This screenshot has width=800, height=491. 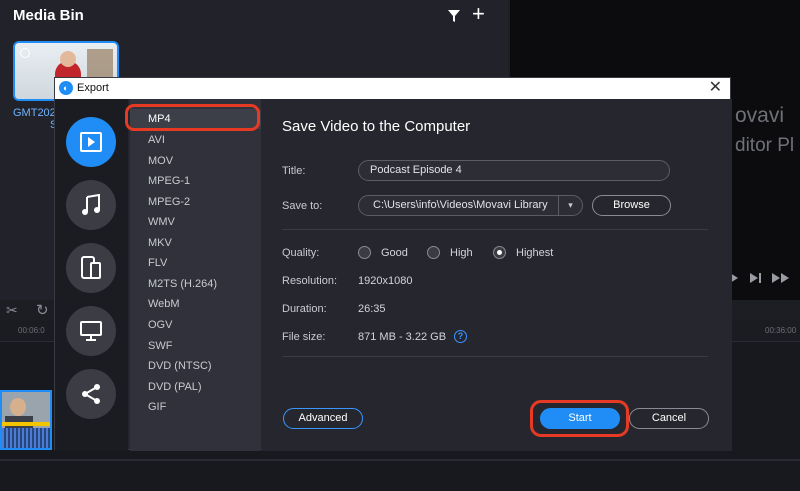 What do you see at coordinates (372, 309) in the screenshot?
I see `duration-value: 26:35` at bounding box center [372, 309].